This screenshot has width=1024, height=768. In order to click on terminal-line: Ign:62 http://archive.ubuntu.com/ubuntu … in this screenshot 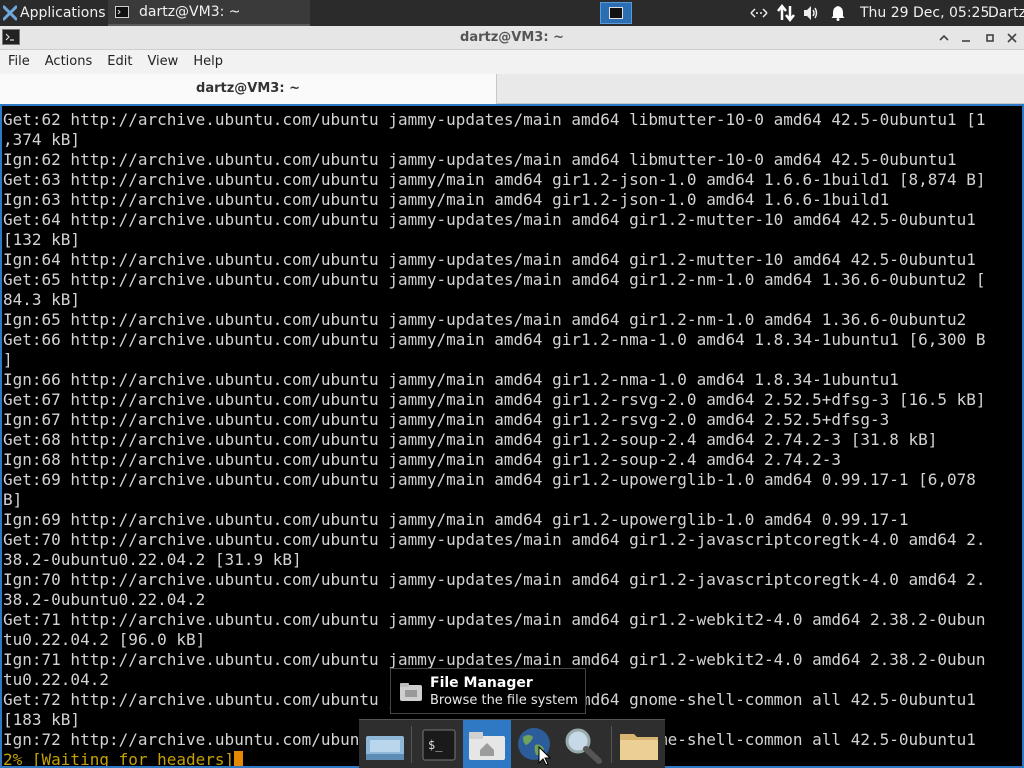, I will do `click(480, 159)`.